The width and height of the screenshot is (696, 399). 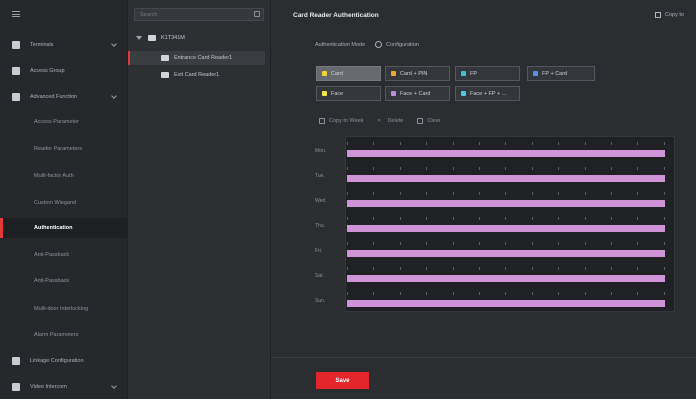 I want to click on mode-label: Face, so click(x=337, y=93).